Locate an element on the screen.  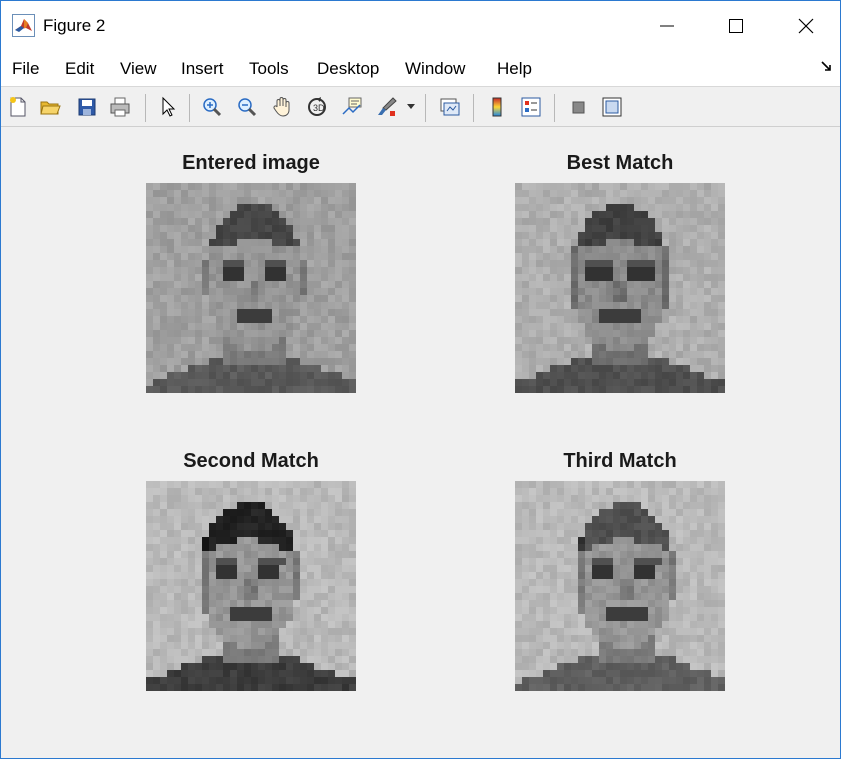
print-icon is located at coordinates (120, 107).